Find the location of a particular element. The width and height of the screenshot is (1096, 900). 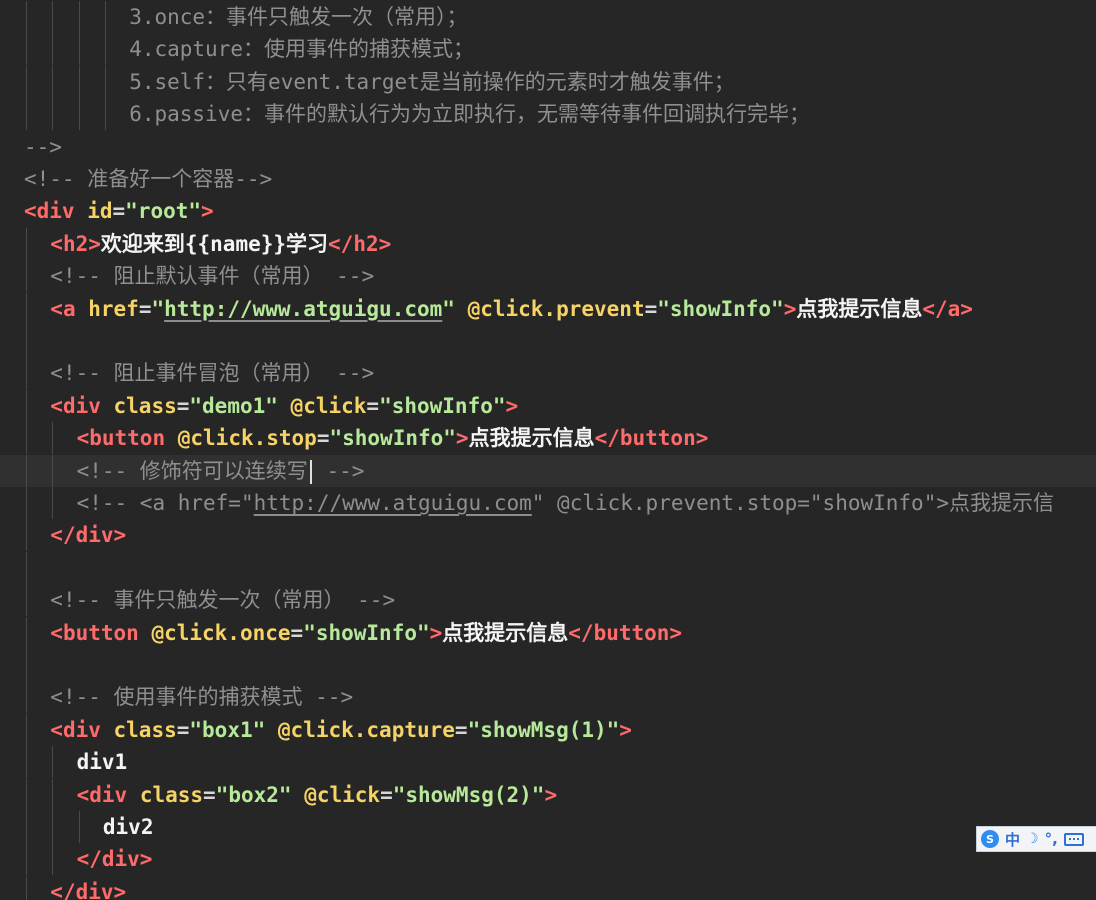

code-line: 6.passive：事件的默认行为为立即执行，无需等待事件回调执行完毕； is located at coordinates (548, 114).